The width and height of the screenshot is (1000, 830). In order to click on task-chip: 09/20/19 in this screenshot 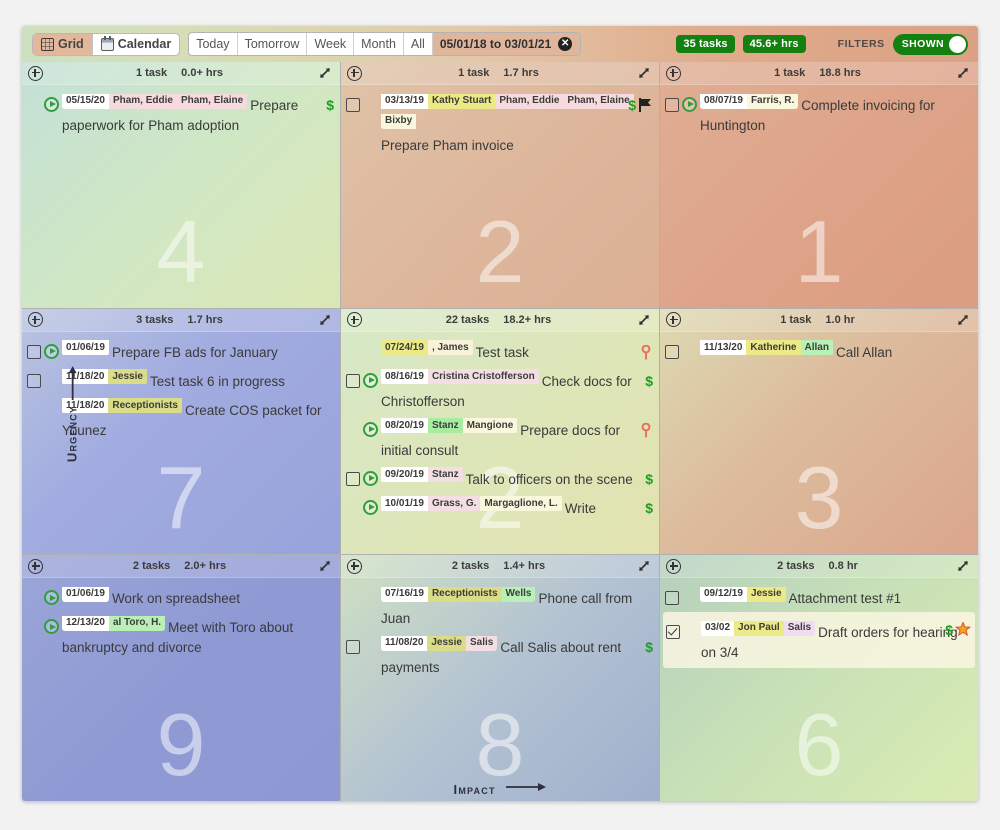, I will do `click(404, 475)`.